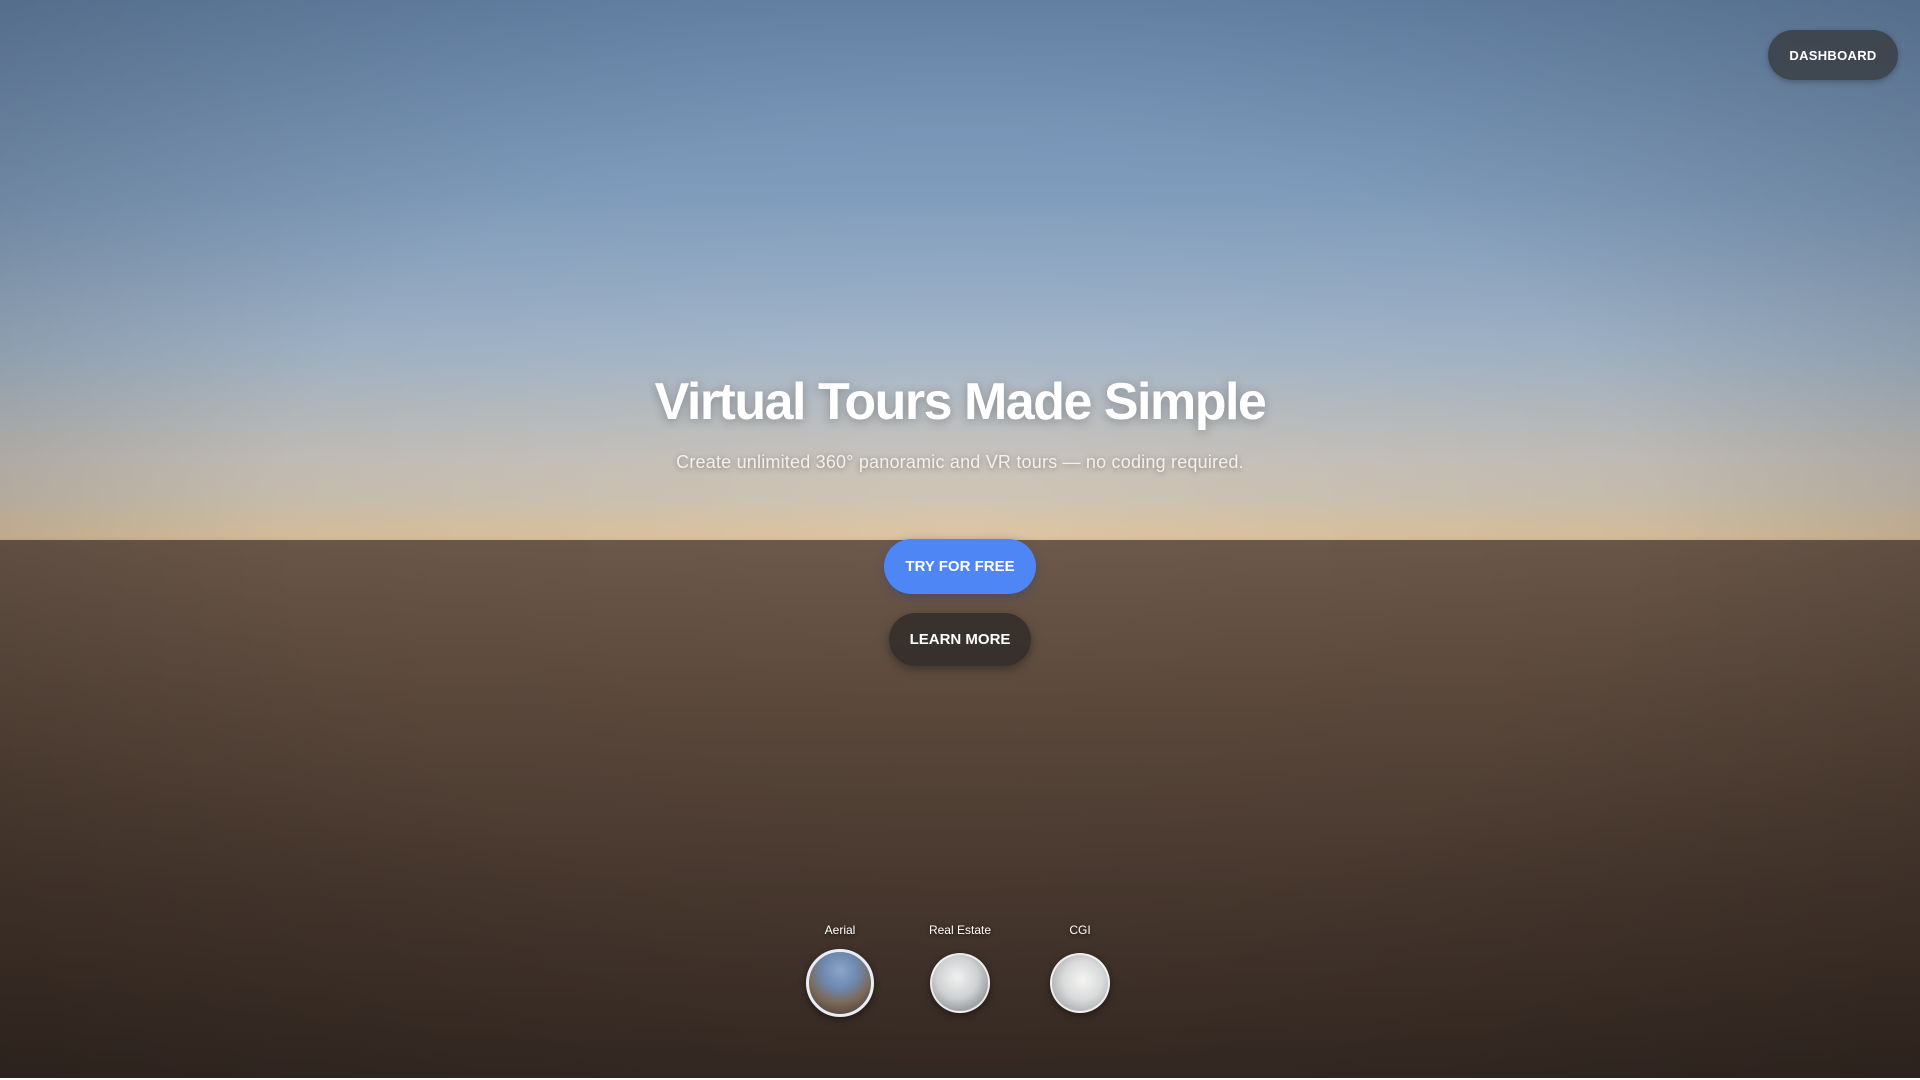  I want to click on tour-option-cgi: CGI, so click(1080, 968).